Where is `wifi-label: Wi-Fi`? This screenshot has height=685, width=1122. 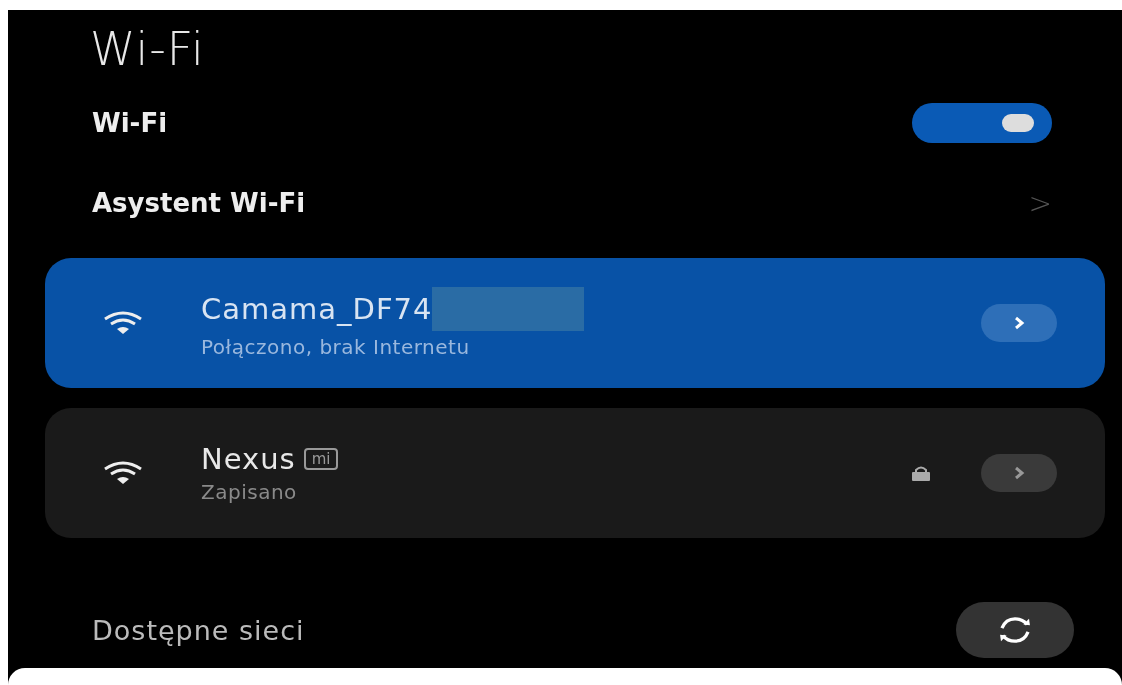 wifi-label: Wi-Fi is located at coordinates (130, 123).